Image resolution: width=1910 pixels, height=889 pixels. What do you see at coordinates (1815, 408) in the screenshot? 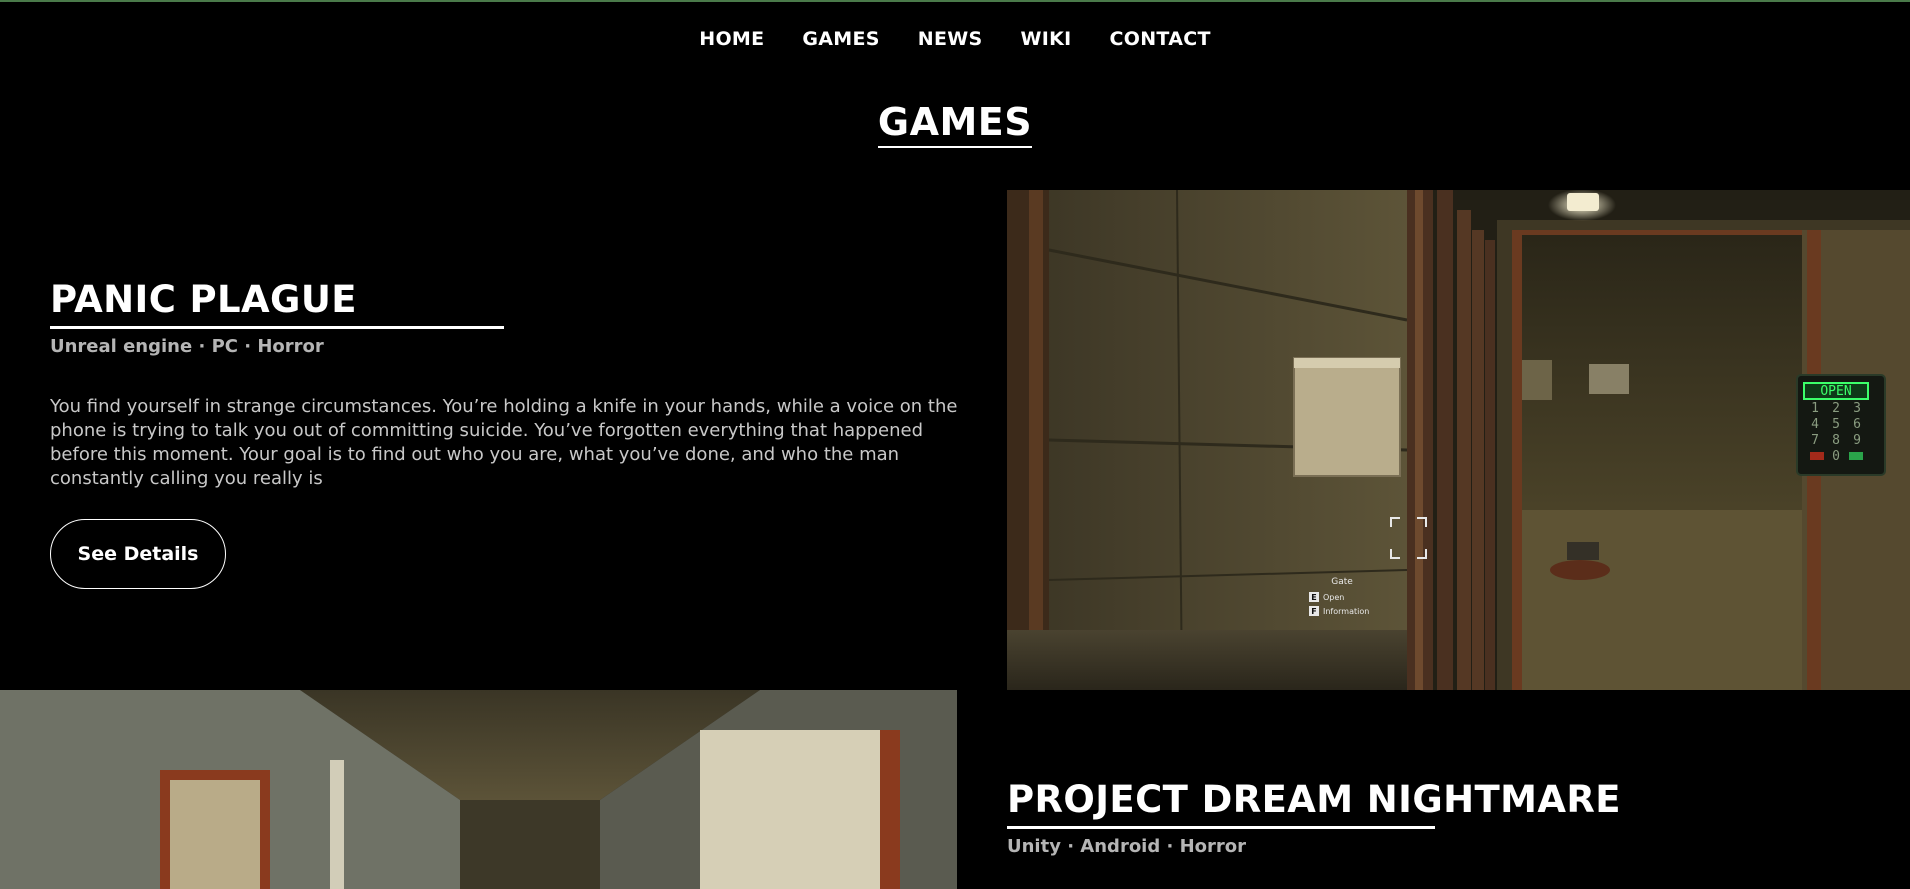
I see `keypad-key-1: 1` at bounding box center [1815, 408].